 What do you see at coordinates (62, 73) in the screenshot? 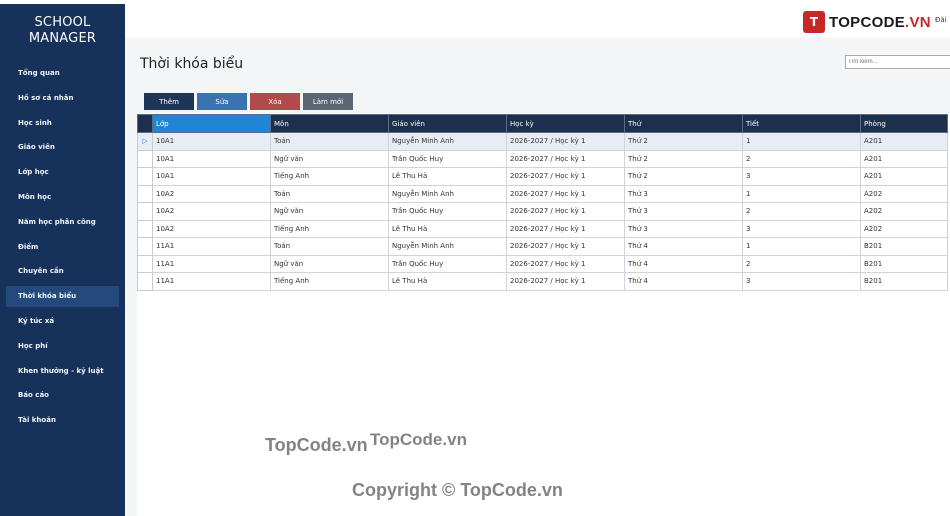
I see `sidebar-item-overview: Tổng quan` at bounding box center [62, 73].